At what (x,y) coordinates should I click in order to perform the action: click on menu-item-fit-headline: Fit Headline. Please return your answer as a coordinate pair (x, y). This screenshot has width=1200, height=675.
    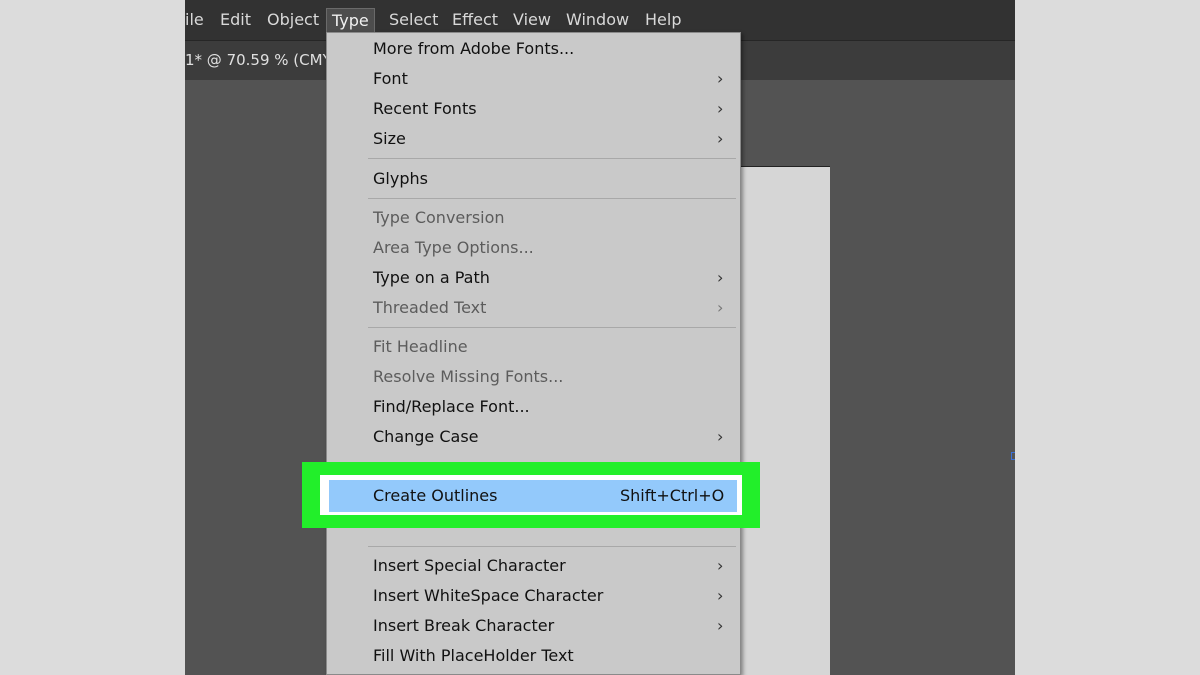
    Looking at the image, I should click on (420, 346).